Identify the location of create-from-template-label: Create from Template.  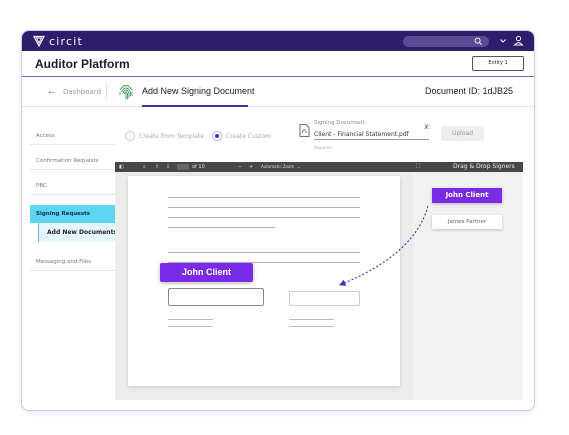
(172, 136).